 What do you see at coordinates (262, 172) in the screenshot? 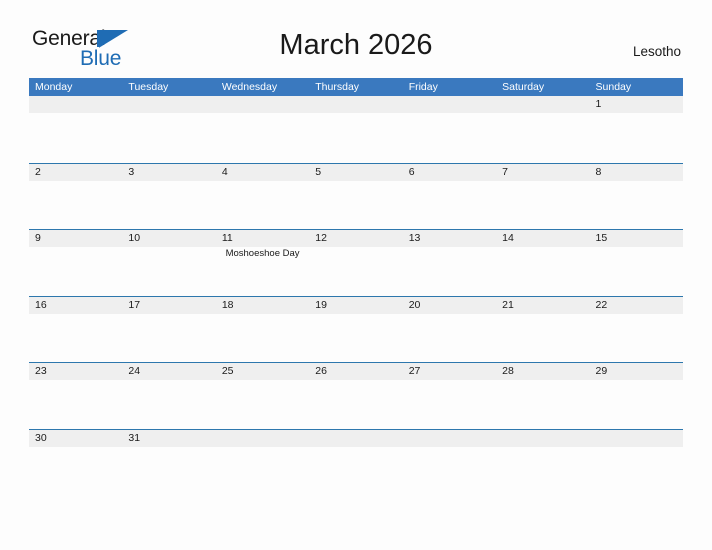
I see `day-cell: 4` at bounding box center [262, 172].